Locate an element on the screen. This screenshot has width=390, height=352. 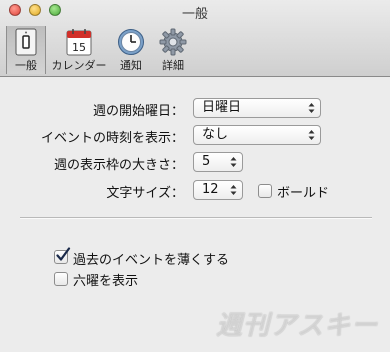
toolbar-calendar-label: カレンダー is located at coordinates (79, 65).